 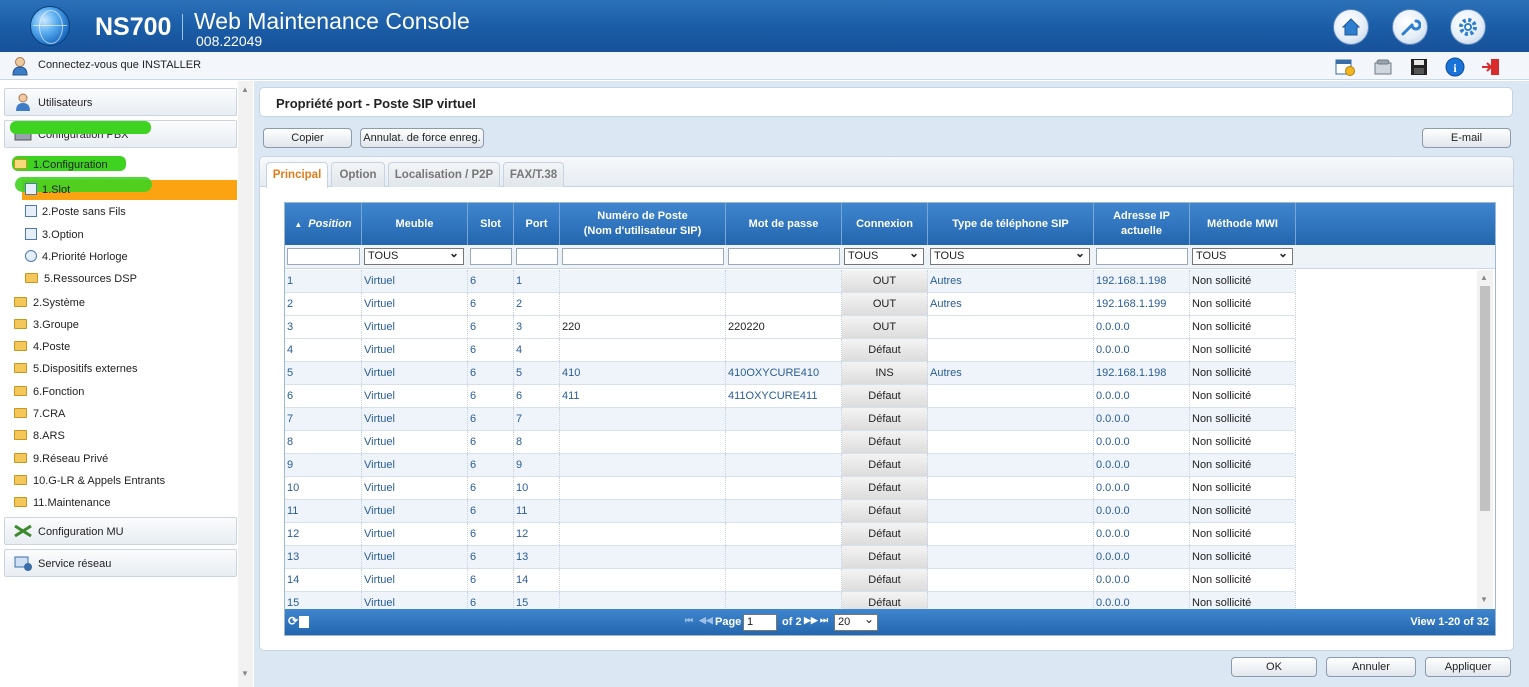 I want to click on cell-port: 7, so click(x=537, y=419).